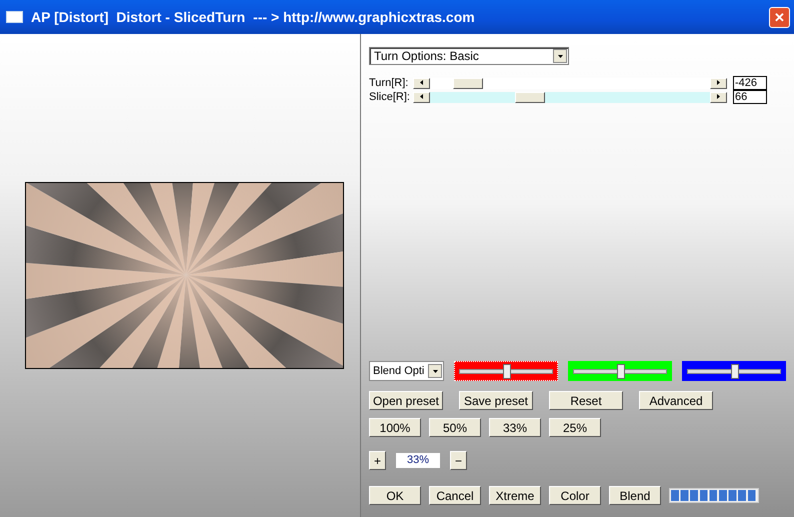 This screenshot has height=517, width=794. What do you see at coordinates (575, 495) in the screenshot?
I see `action-button: Color` at bounding box center [575, 495].